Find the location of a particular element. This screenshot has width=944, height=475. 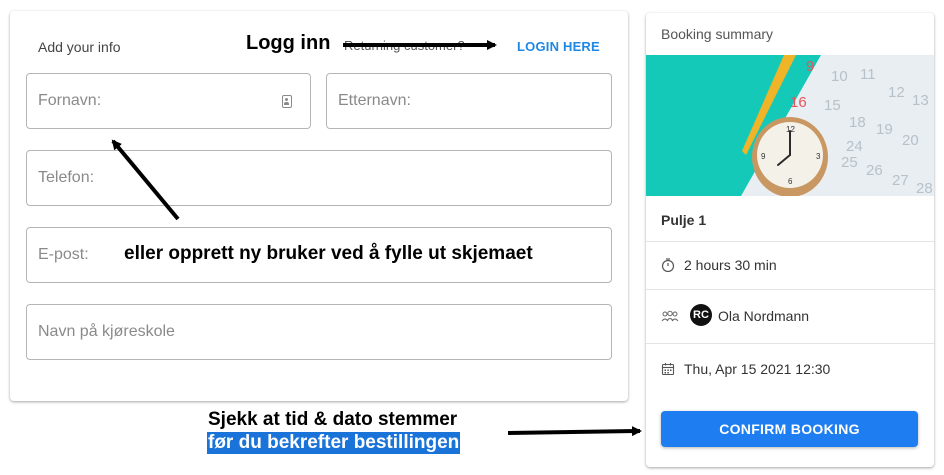

annotation-login: Logg inn is located at coordinates (288, 43).